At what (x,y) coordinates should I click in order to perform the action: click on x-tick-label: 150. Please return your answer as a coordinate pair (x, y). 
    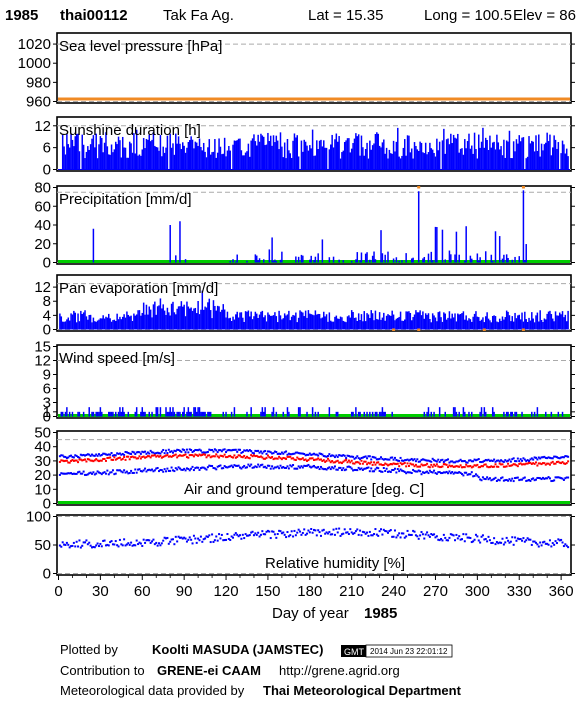
    Looking at the image, I should click on (267, 591).